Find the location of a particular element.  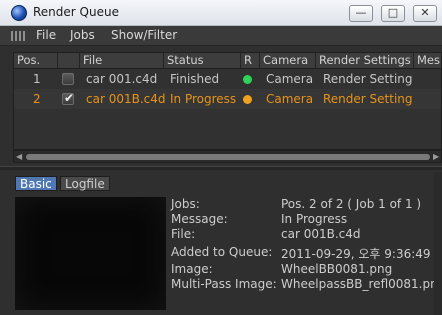

scroll-right-icon: ▶ is located at coordinates (436, 156).